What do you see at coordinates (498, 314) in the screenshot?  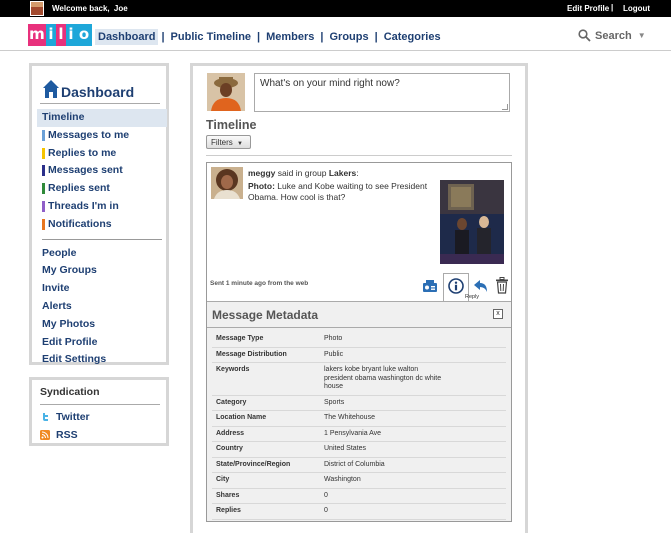 I see `close-icon: x` at bounding box center [498, 314].